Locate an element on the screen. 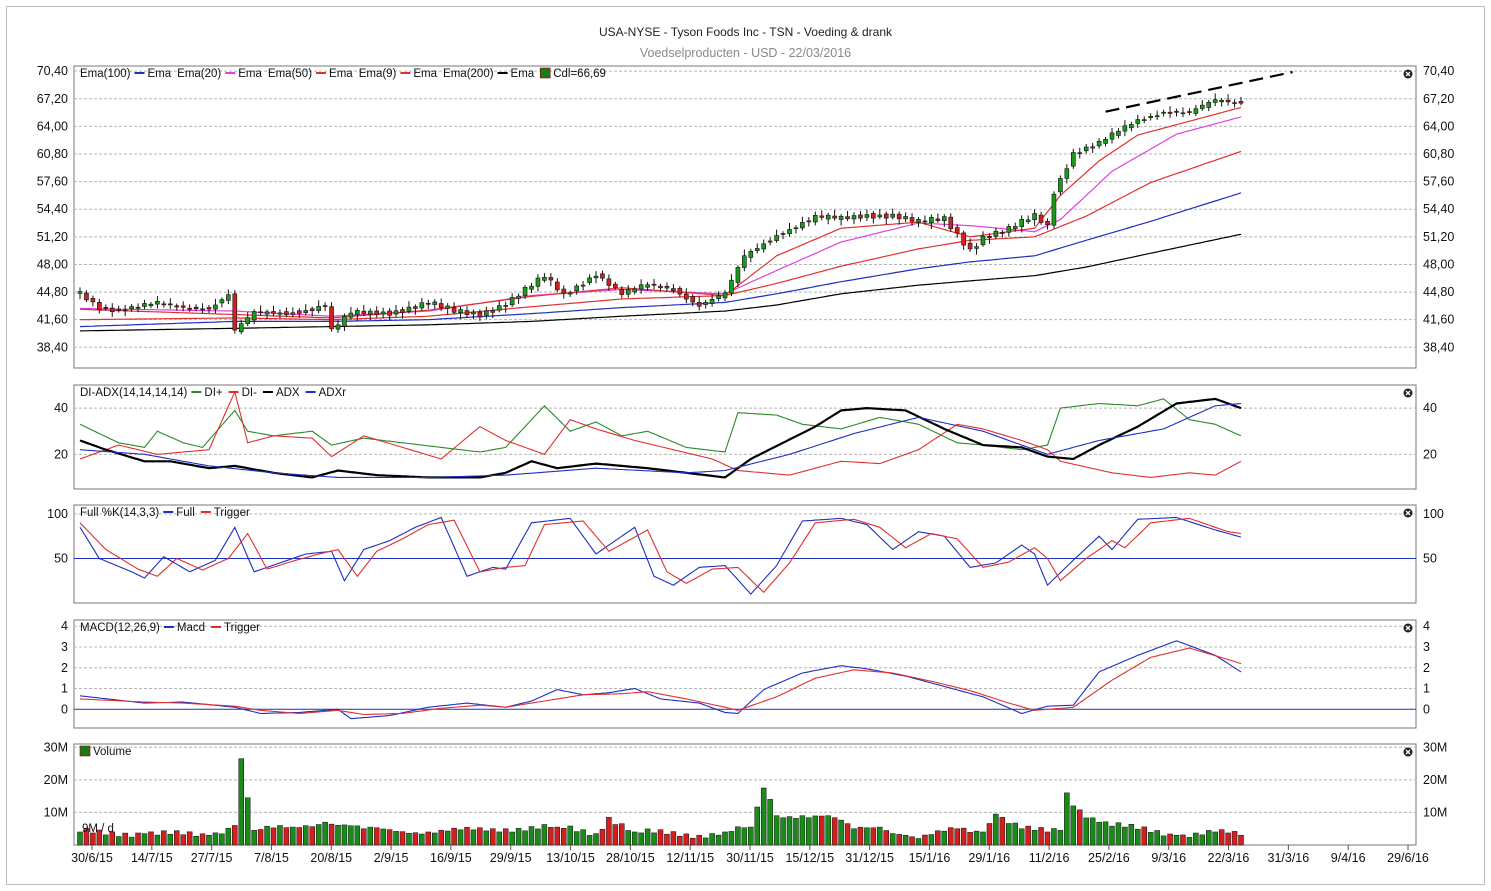 This screenshot has width=1491, height=891. volume-note: 9M / d is located at coordinates (98, 829).